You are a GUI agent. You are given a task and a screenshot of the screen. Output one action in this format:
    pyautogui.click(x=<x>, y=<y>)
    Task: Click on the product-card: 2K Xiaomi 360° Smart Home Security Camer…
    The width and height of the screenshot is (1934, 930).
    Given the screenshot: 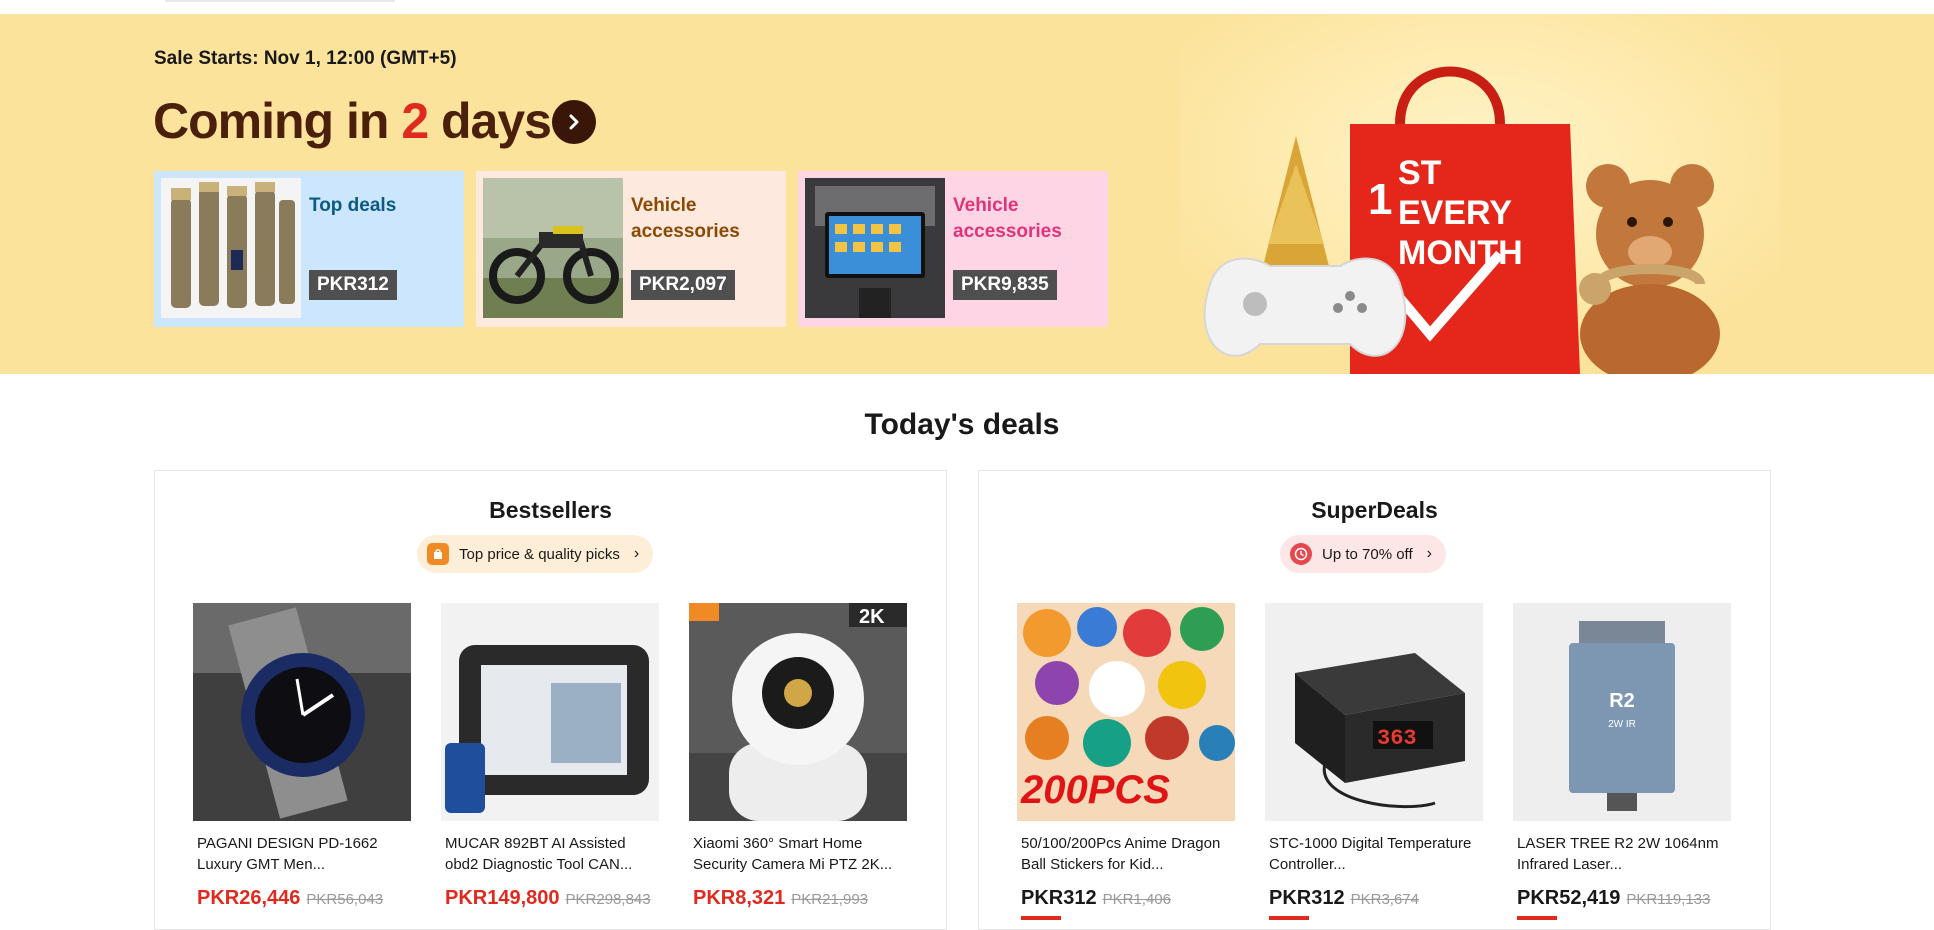 What is the action you would take?
    pyautogui.click(x=798, y=756)
    